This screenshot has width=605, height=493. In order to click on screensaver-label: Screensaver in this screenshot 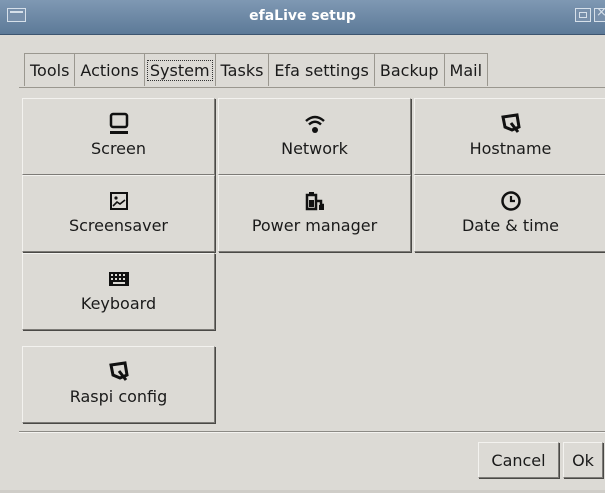, I will do `click(118, 225)`.